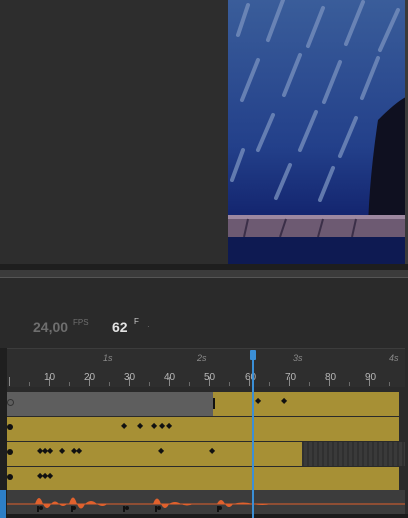 This screenshot has width=408, height=518. Describe the element at coordinates (253, 434) in the screenshot. I see `playhead-line` at that location.